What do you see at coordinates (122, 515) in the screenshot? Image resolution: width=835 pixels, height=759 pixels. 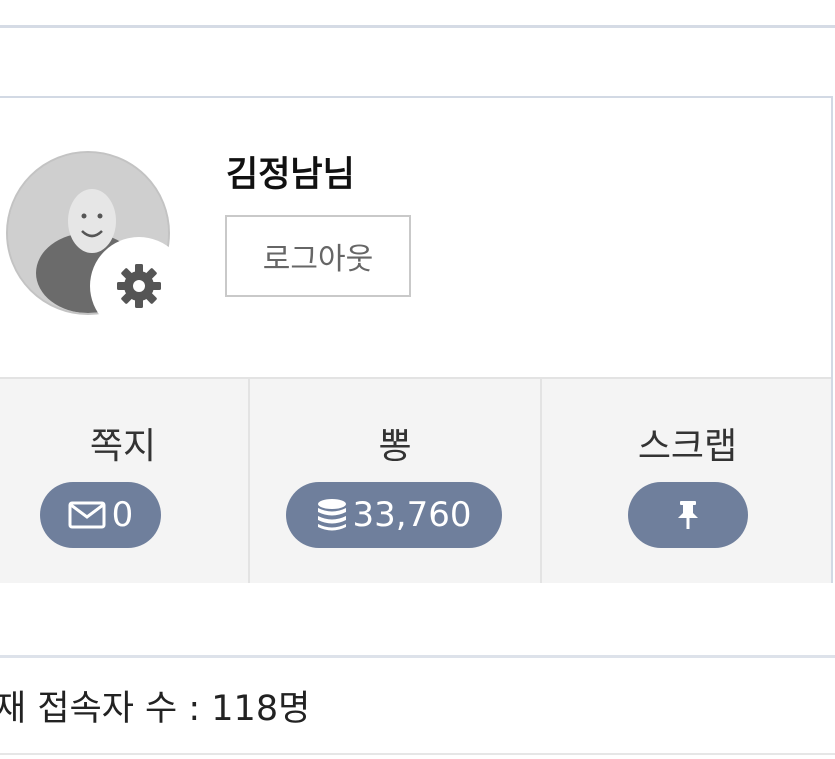 I see `messages-count: 0` at bounding box center [122, 515].